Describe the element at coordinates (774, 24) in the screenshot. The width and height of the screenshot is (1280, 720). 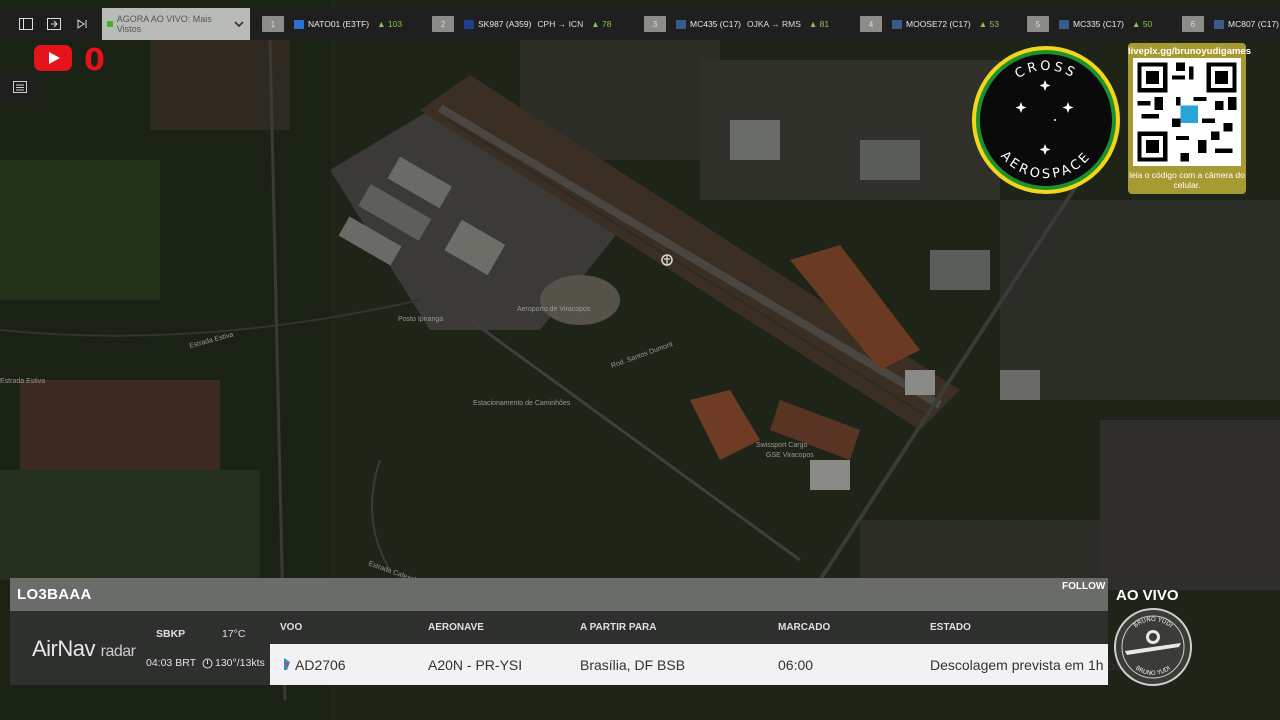
I see `flight-route: OJKA → RMS` at that location.